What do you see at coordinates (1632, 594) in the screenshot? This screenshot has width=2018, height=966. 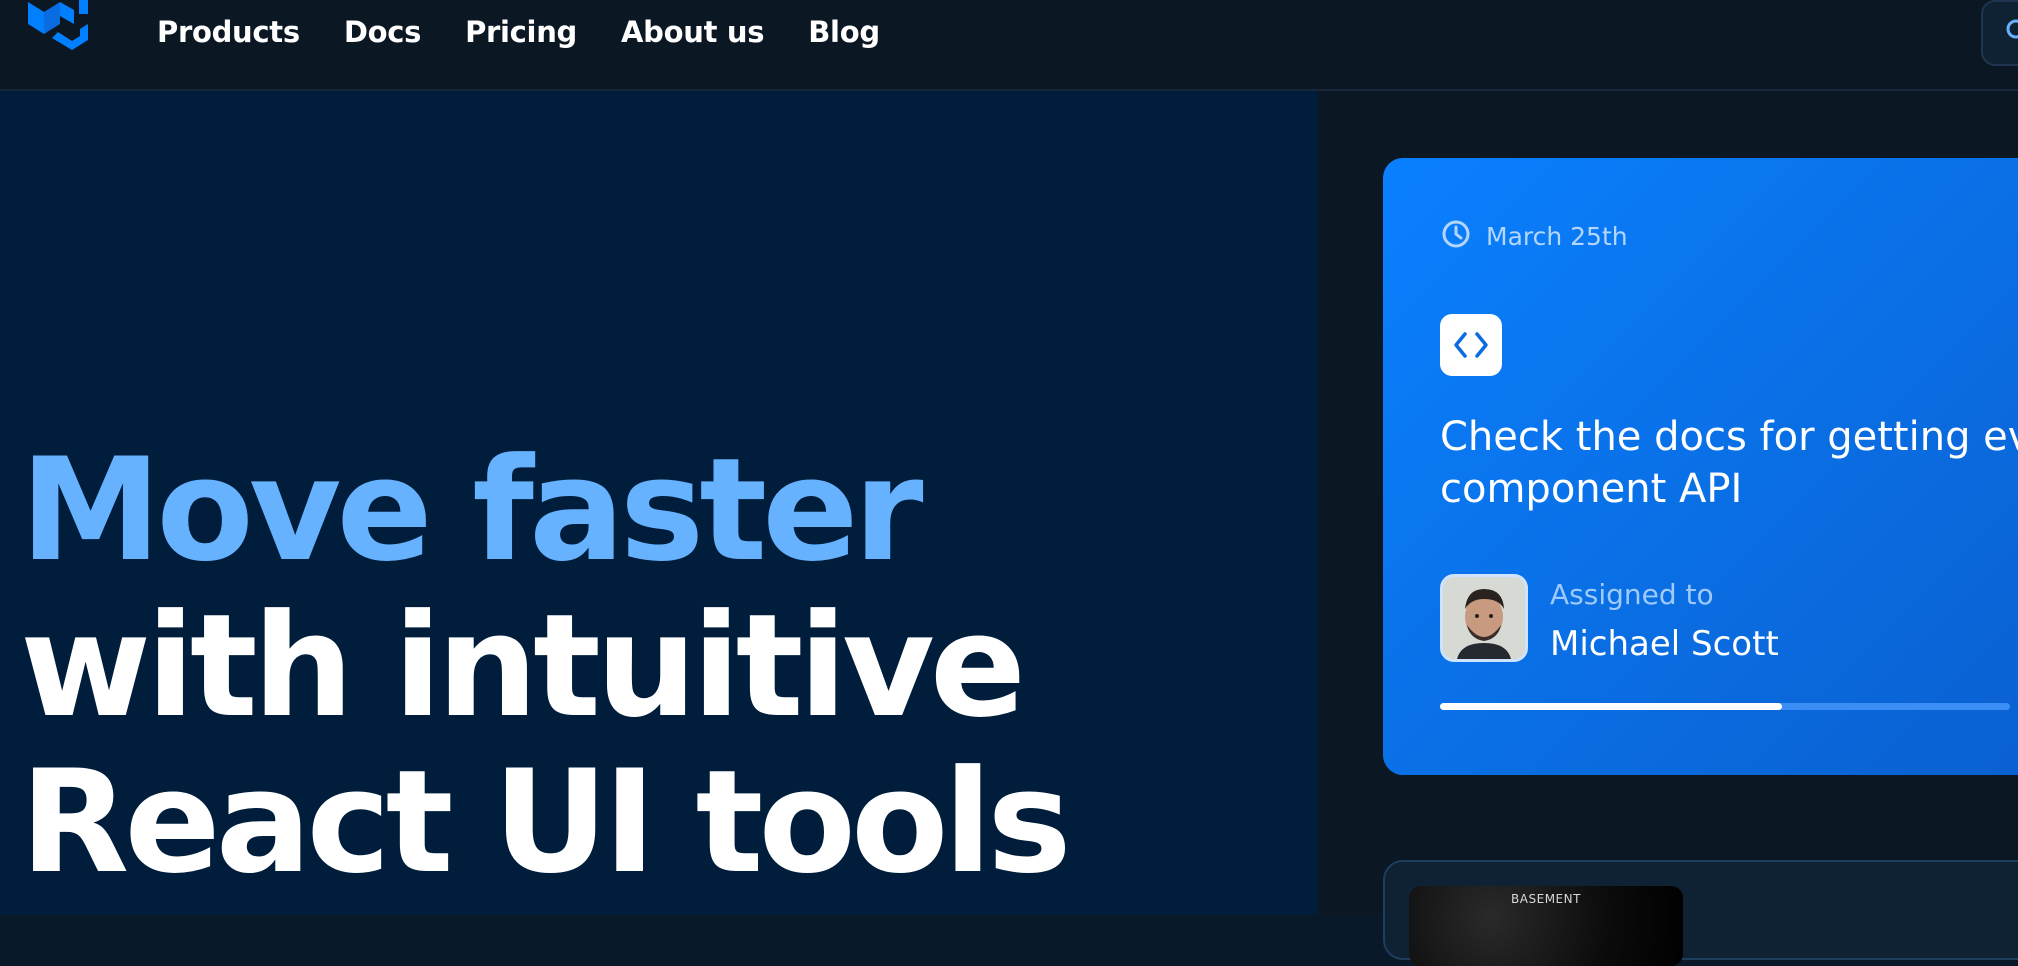 I see `assigned-label: Assigned to` at bounding box center [1632, 594].